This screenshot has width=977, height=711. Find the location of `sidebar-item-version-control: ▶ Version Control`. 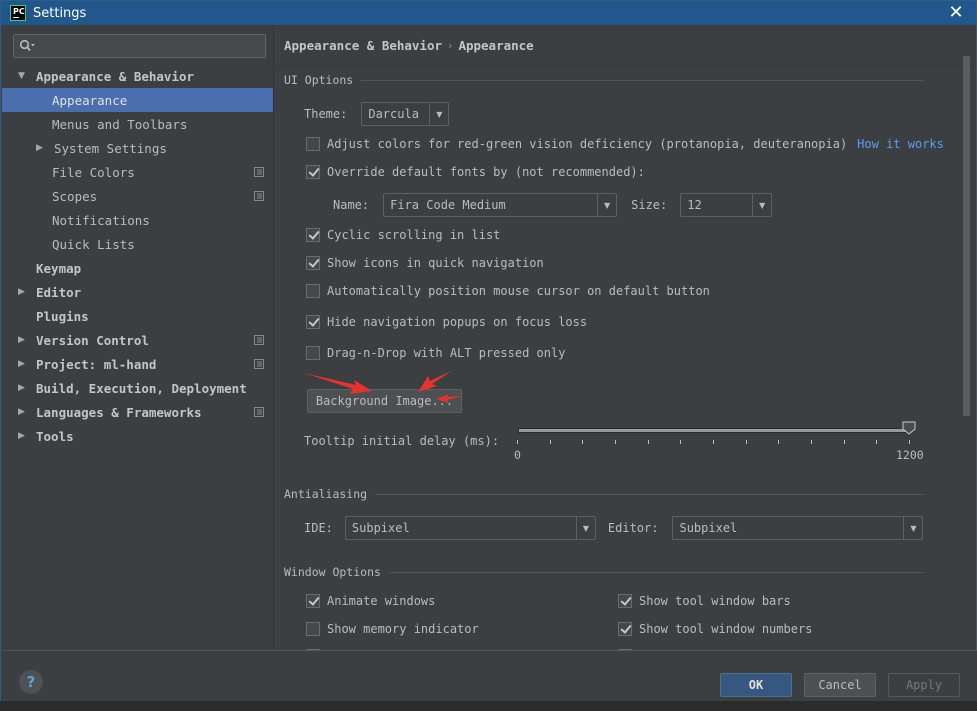

sidebar-item-version-control: ▶ Version Control is located at coordinates (137, 340).